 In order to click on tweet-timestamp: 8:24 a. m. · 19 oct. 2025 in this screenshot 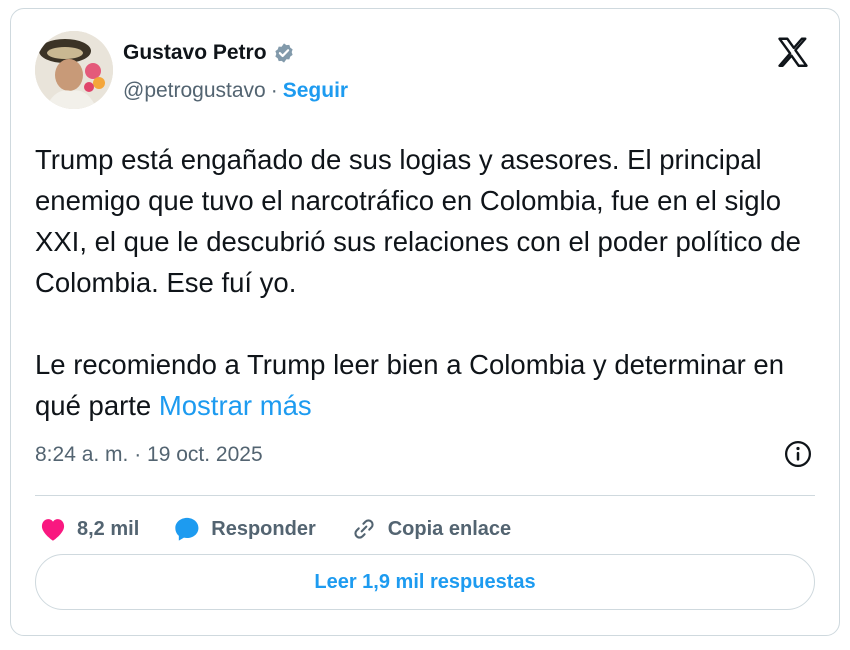, I will do `click(149, 455)`.